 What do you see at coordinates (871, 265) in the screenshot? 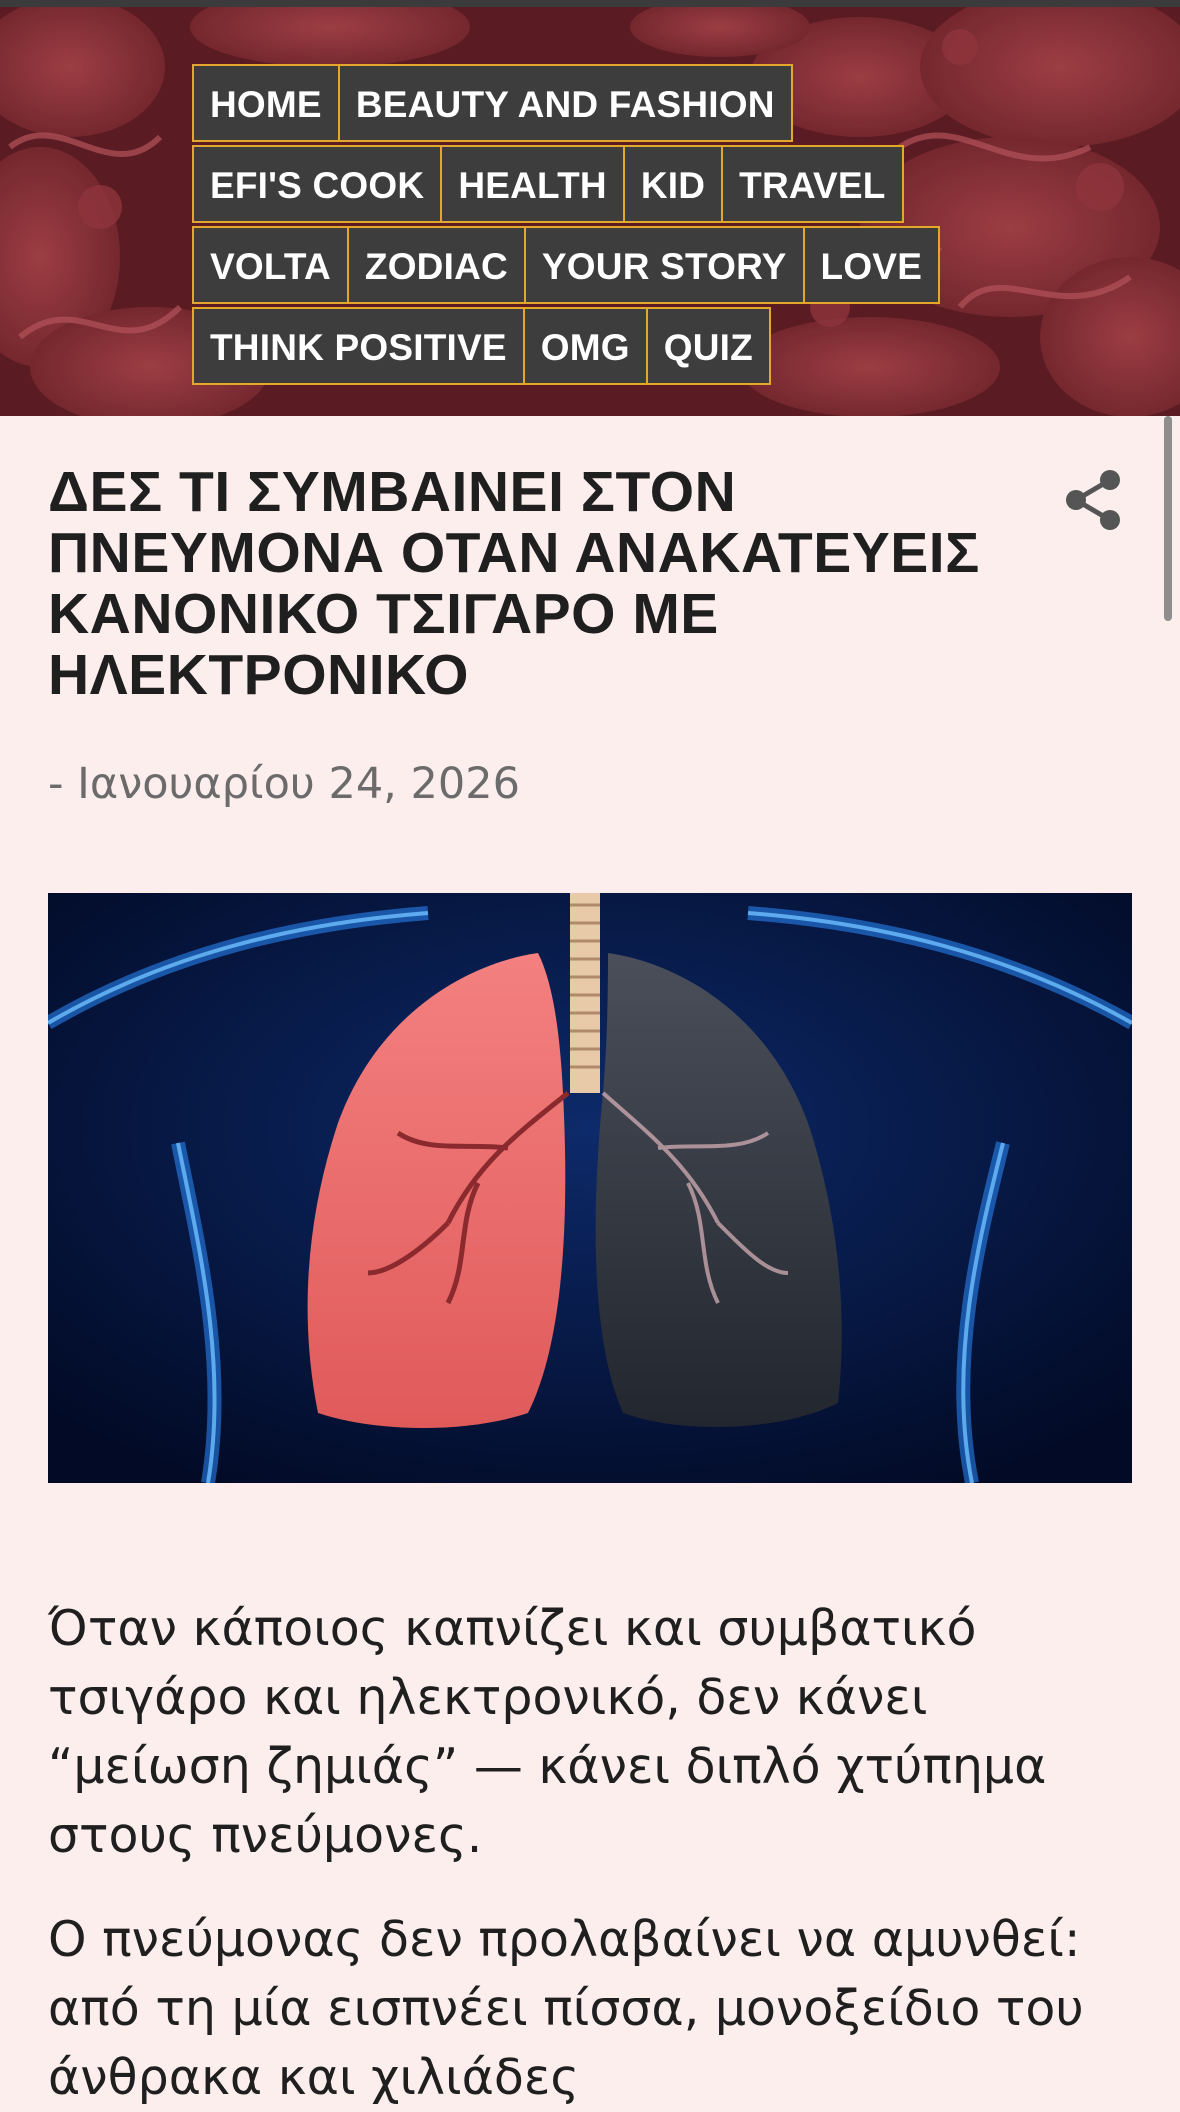
I see `nav-love: LOVE` at bounding box center [871, 265].